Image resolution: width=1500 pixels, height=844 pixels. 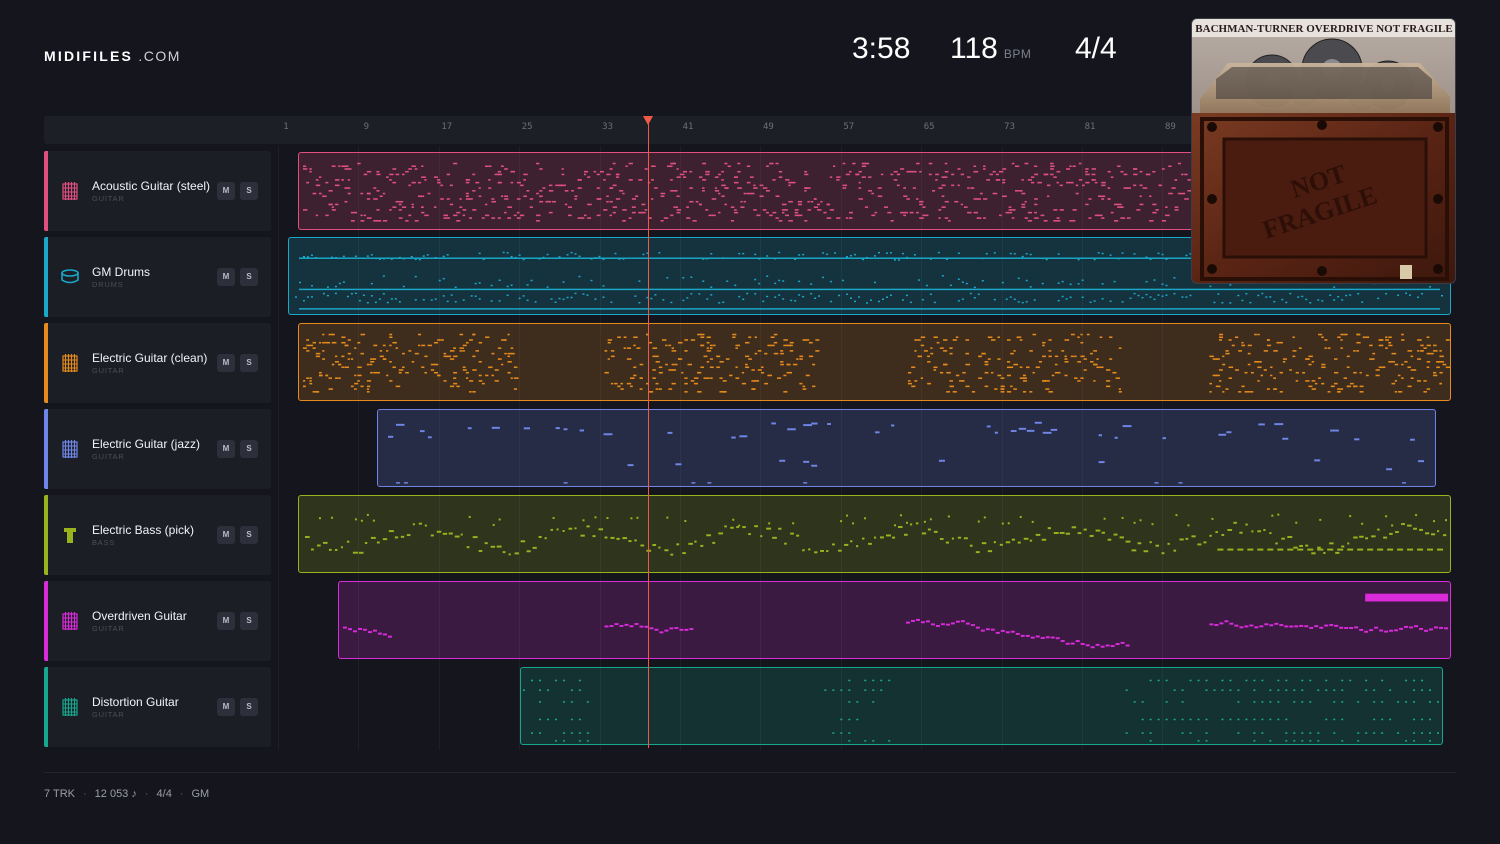 I want to click on footer-divider, so click(x=750, y=772).